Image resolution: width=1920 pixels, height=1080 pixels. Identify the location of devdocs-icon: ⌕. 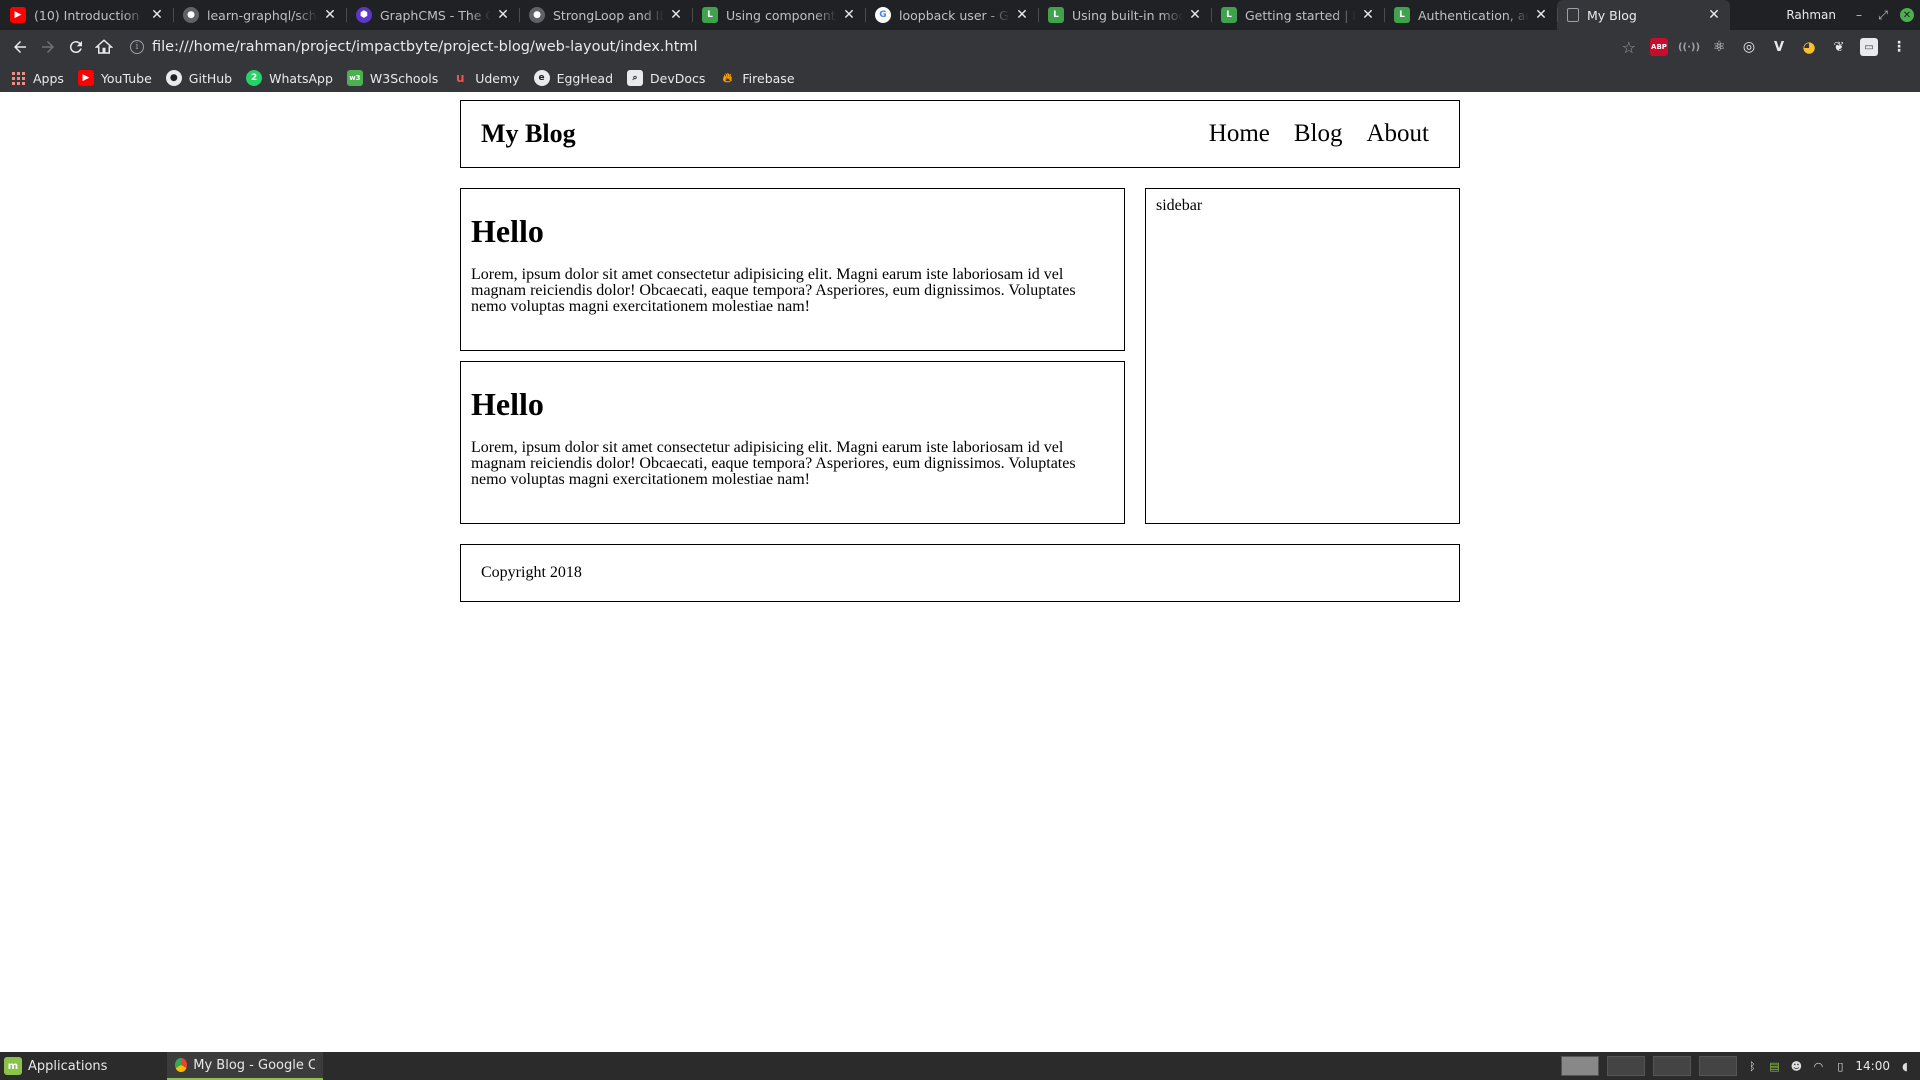
(635, 78).